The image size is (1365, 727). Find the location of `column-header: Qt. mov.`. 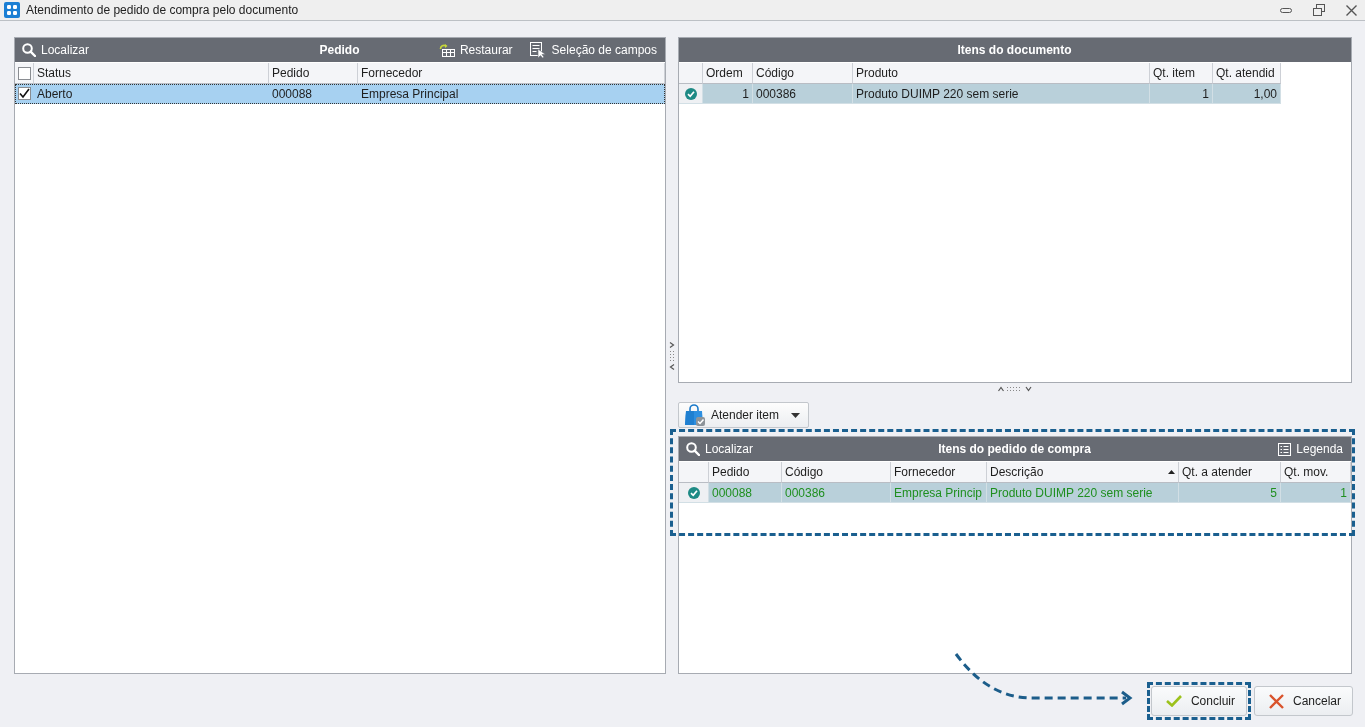

column-header: Qt. mov. is located at coordinates (1316, 472).